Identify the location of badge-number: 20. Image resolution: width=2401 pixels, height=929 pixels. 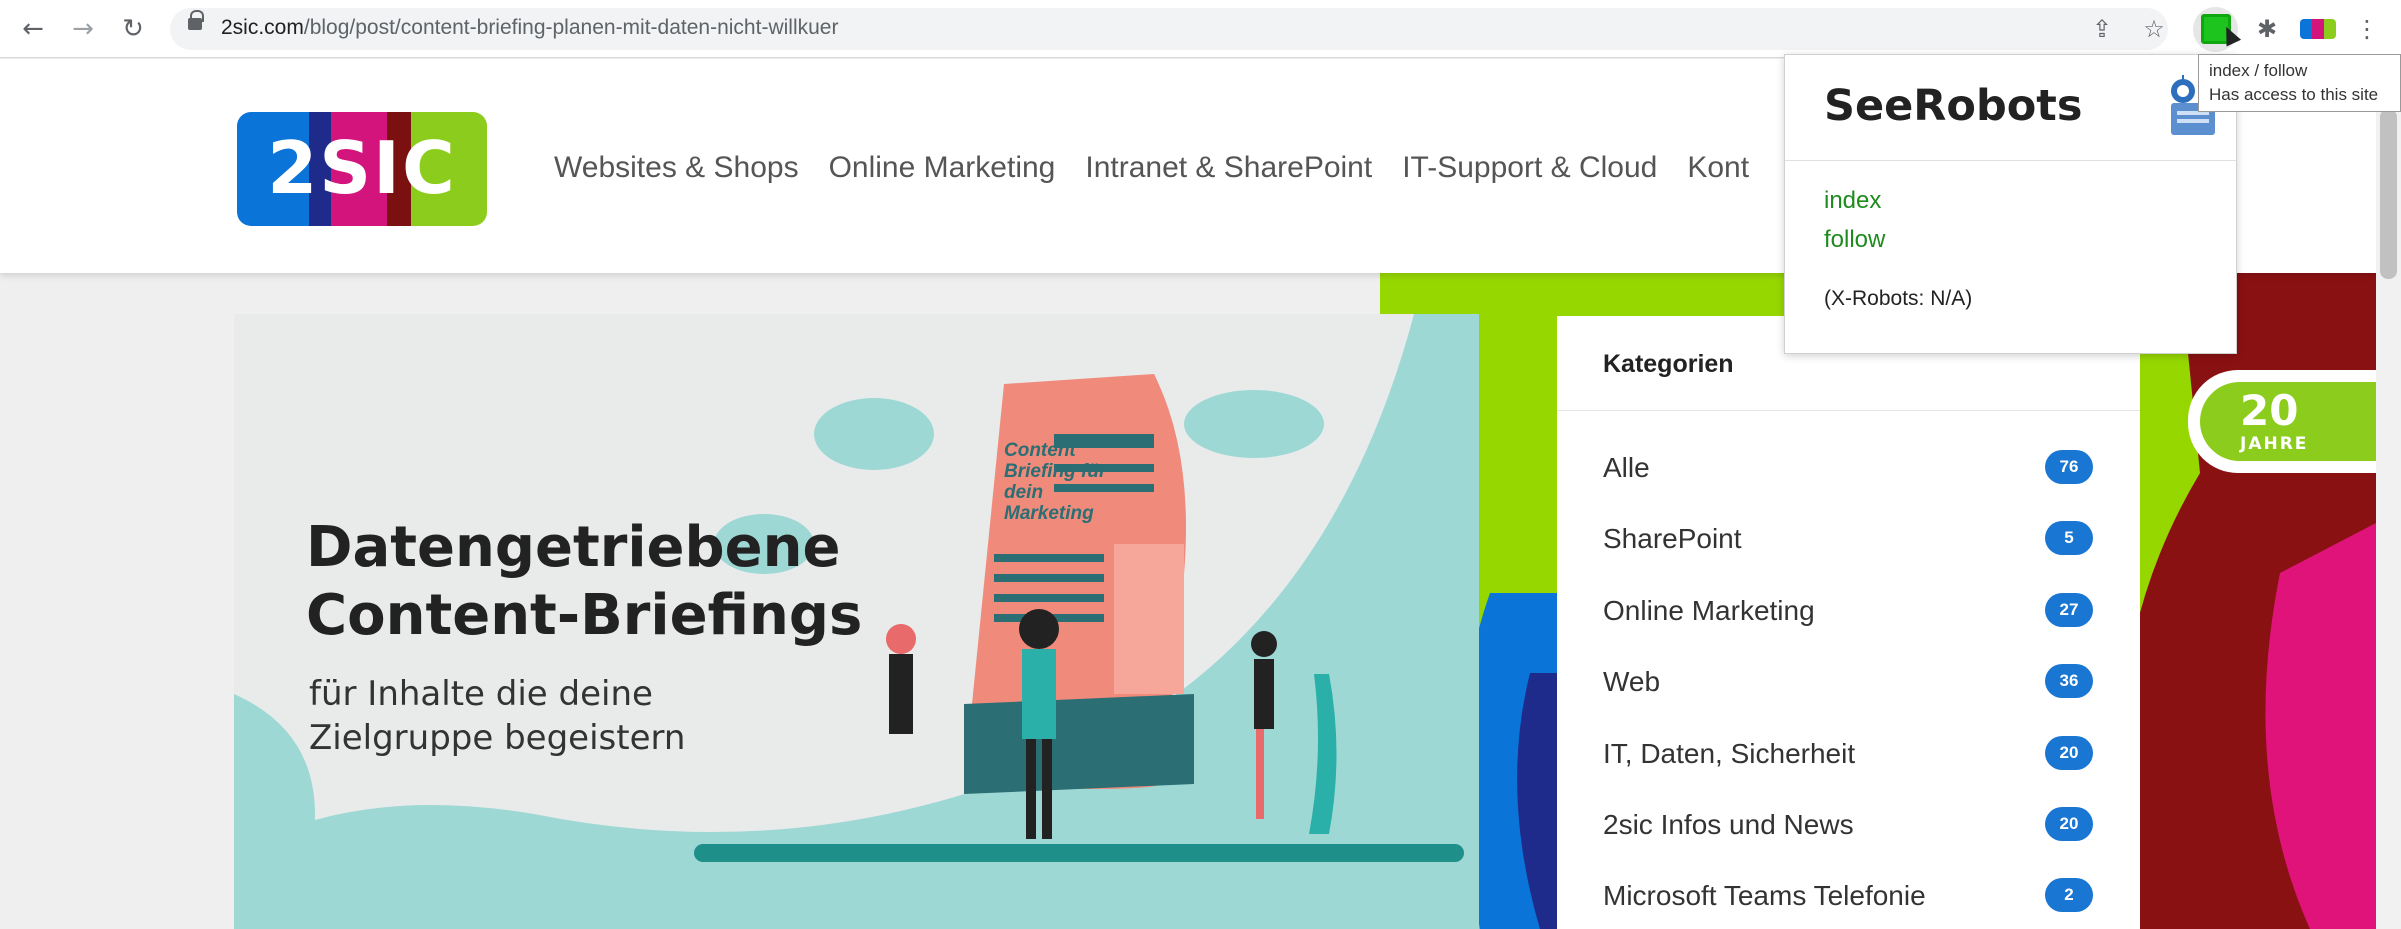
(2269, 410).